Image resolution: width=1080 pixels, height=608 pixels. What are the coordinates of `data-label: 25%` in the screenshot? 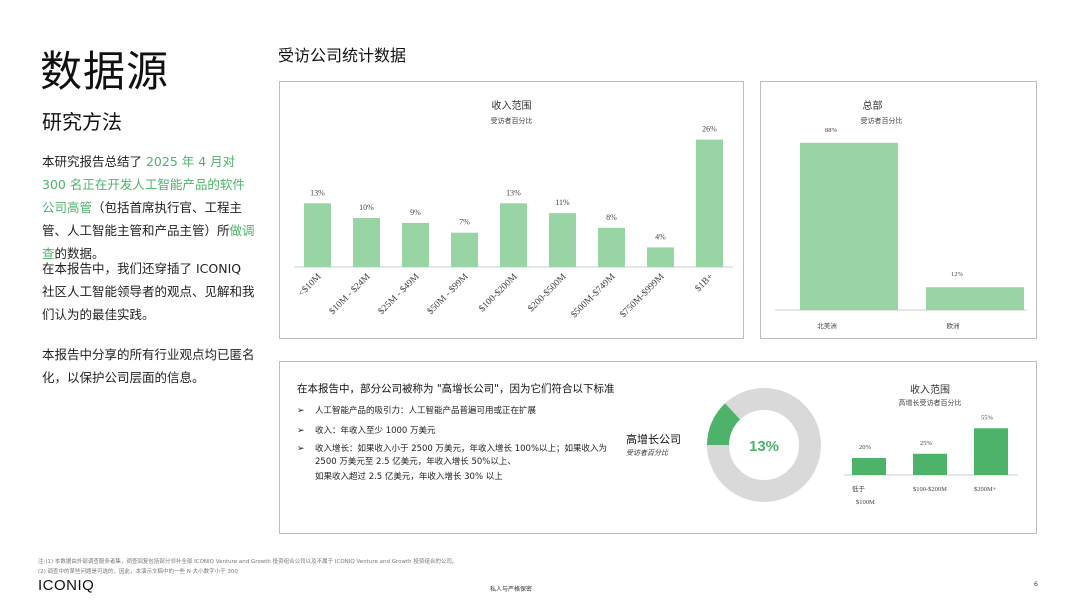 It's located at (926, 443).